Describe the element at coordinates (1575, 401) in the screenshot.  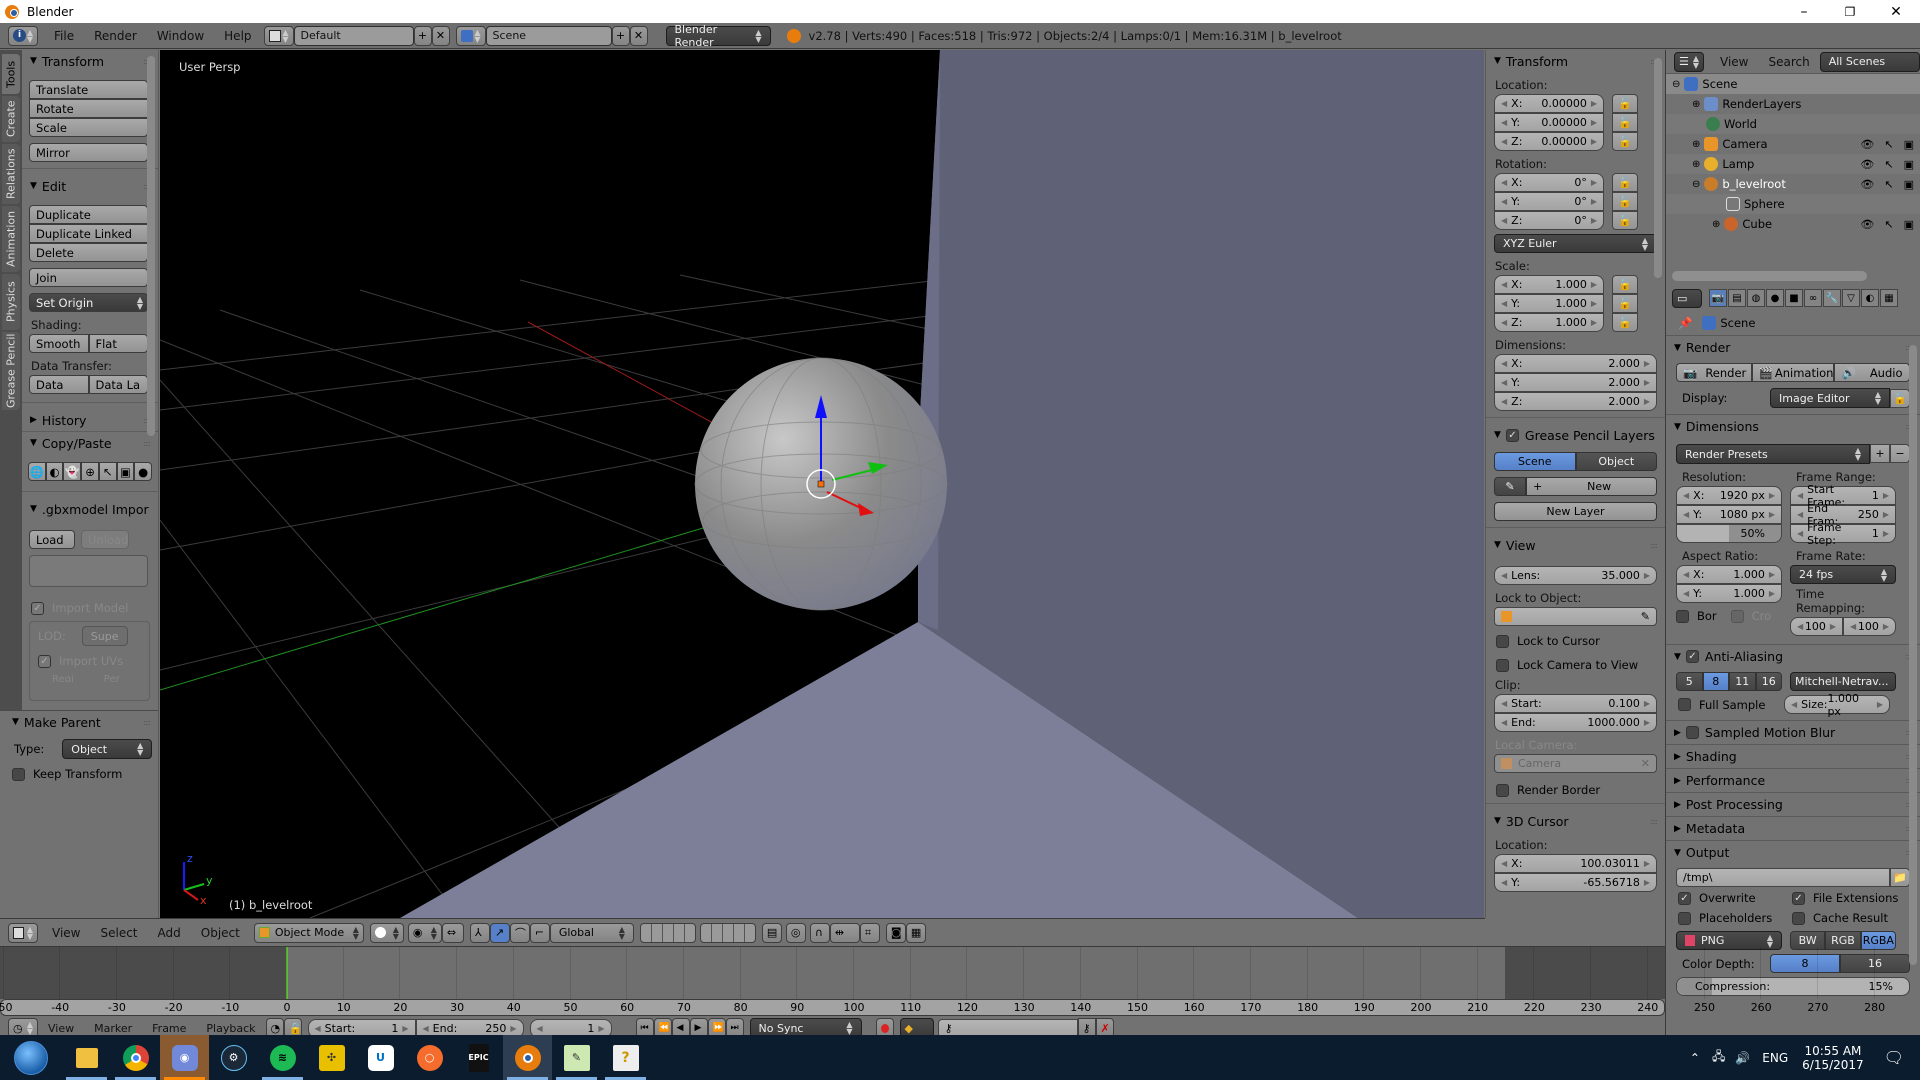
I see `dimension-z-field: ◀ Z: 2.000 ▶` at that location.